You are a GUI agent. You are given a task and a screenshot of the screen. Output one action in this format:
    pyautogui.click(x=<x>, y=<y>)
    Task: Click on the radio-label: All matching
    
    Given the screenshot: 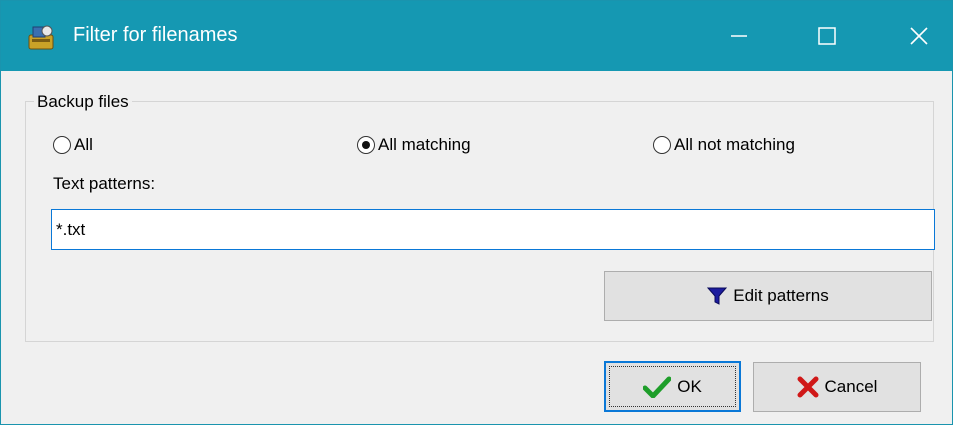 What is the action you would take?
    pyautogui.click(x=424, y=144)
    